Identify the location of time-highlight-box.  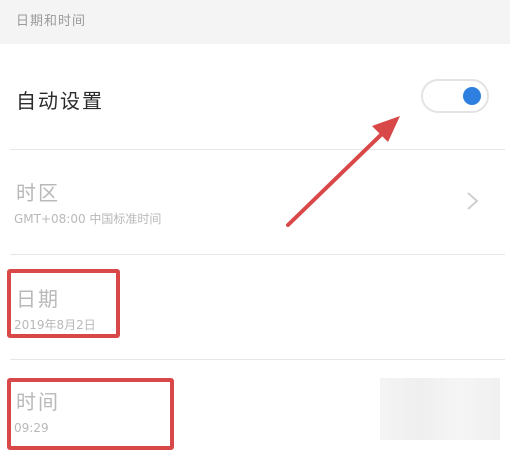
(90, 414).